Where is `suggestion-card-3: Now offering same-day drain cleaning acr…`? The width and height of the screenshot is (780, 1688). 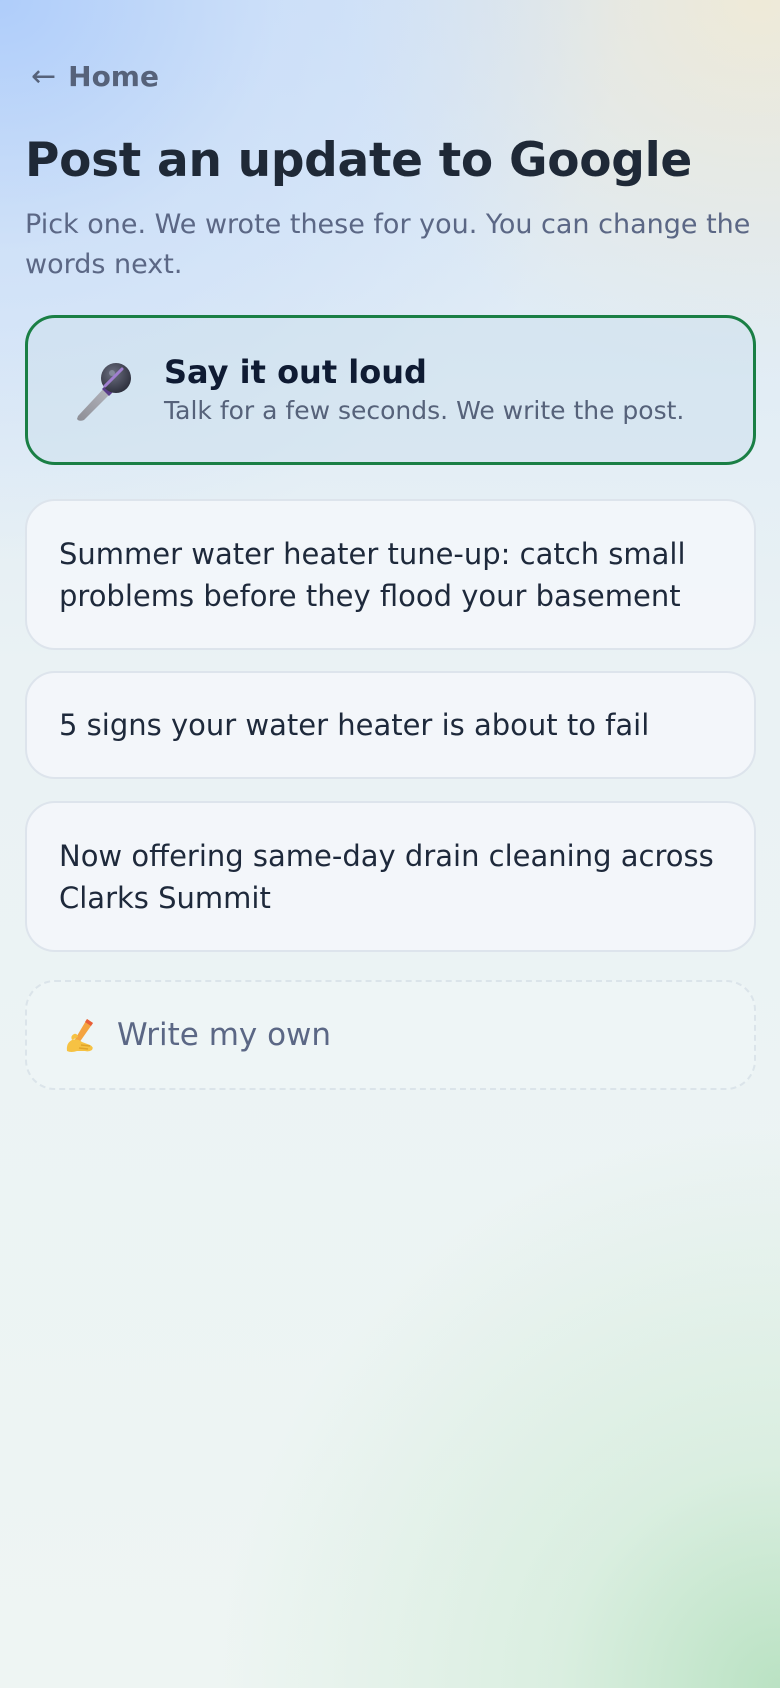
suggestion-card-3: Now offering same-day drain cleaning acr… is located at coordinates (390, 876).